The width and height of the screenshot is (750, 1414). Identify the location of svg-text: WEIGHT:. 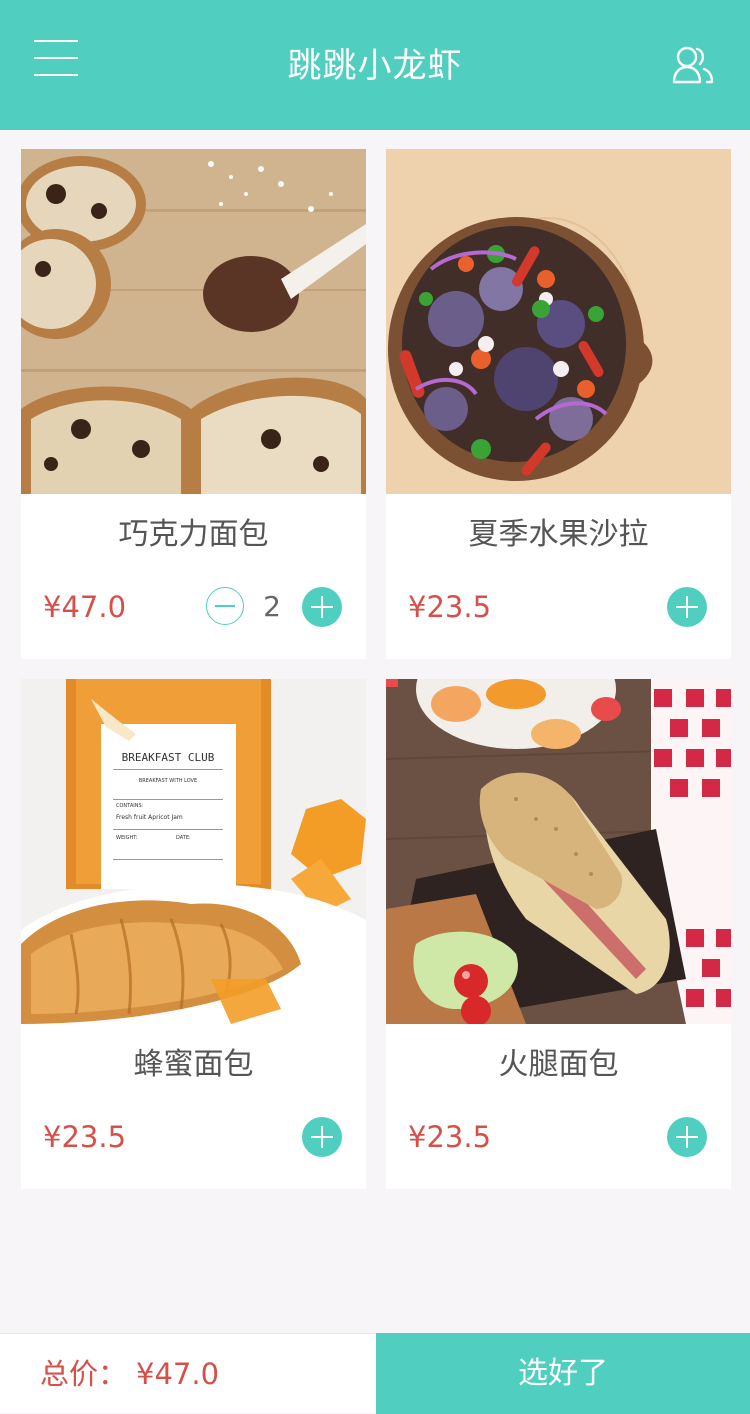
(127, 838).